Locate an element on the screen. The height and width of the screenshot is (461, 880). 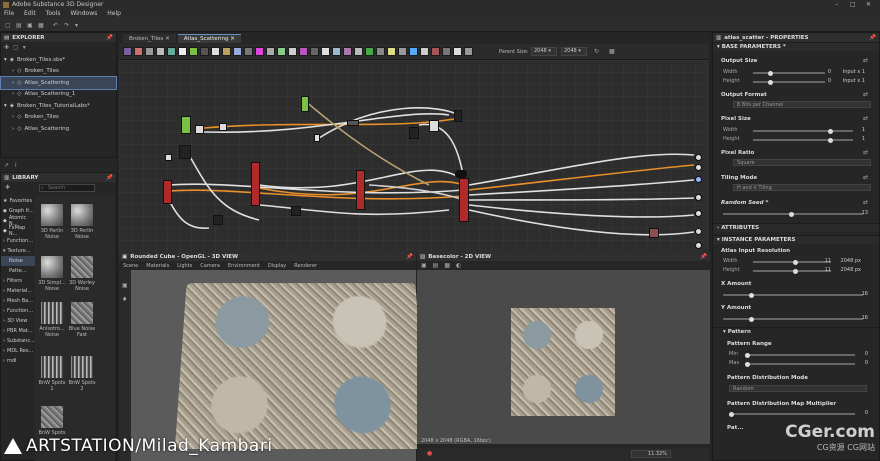
output-format-select: 8 Bits per Channel is located at coordinates (802, 104).